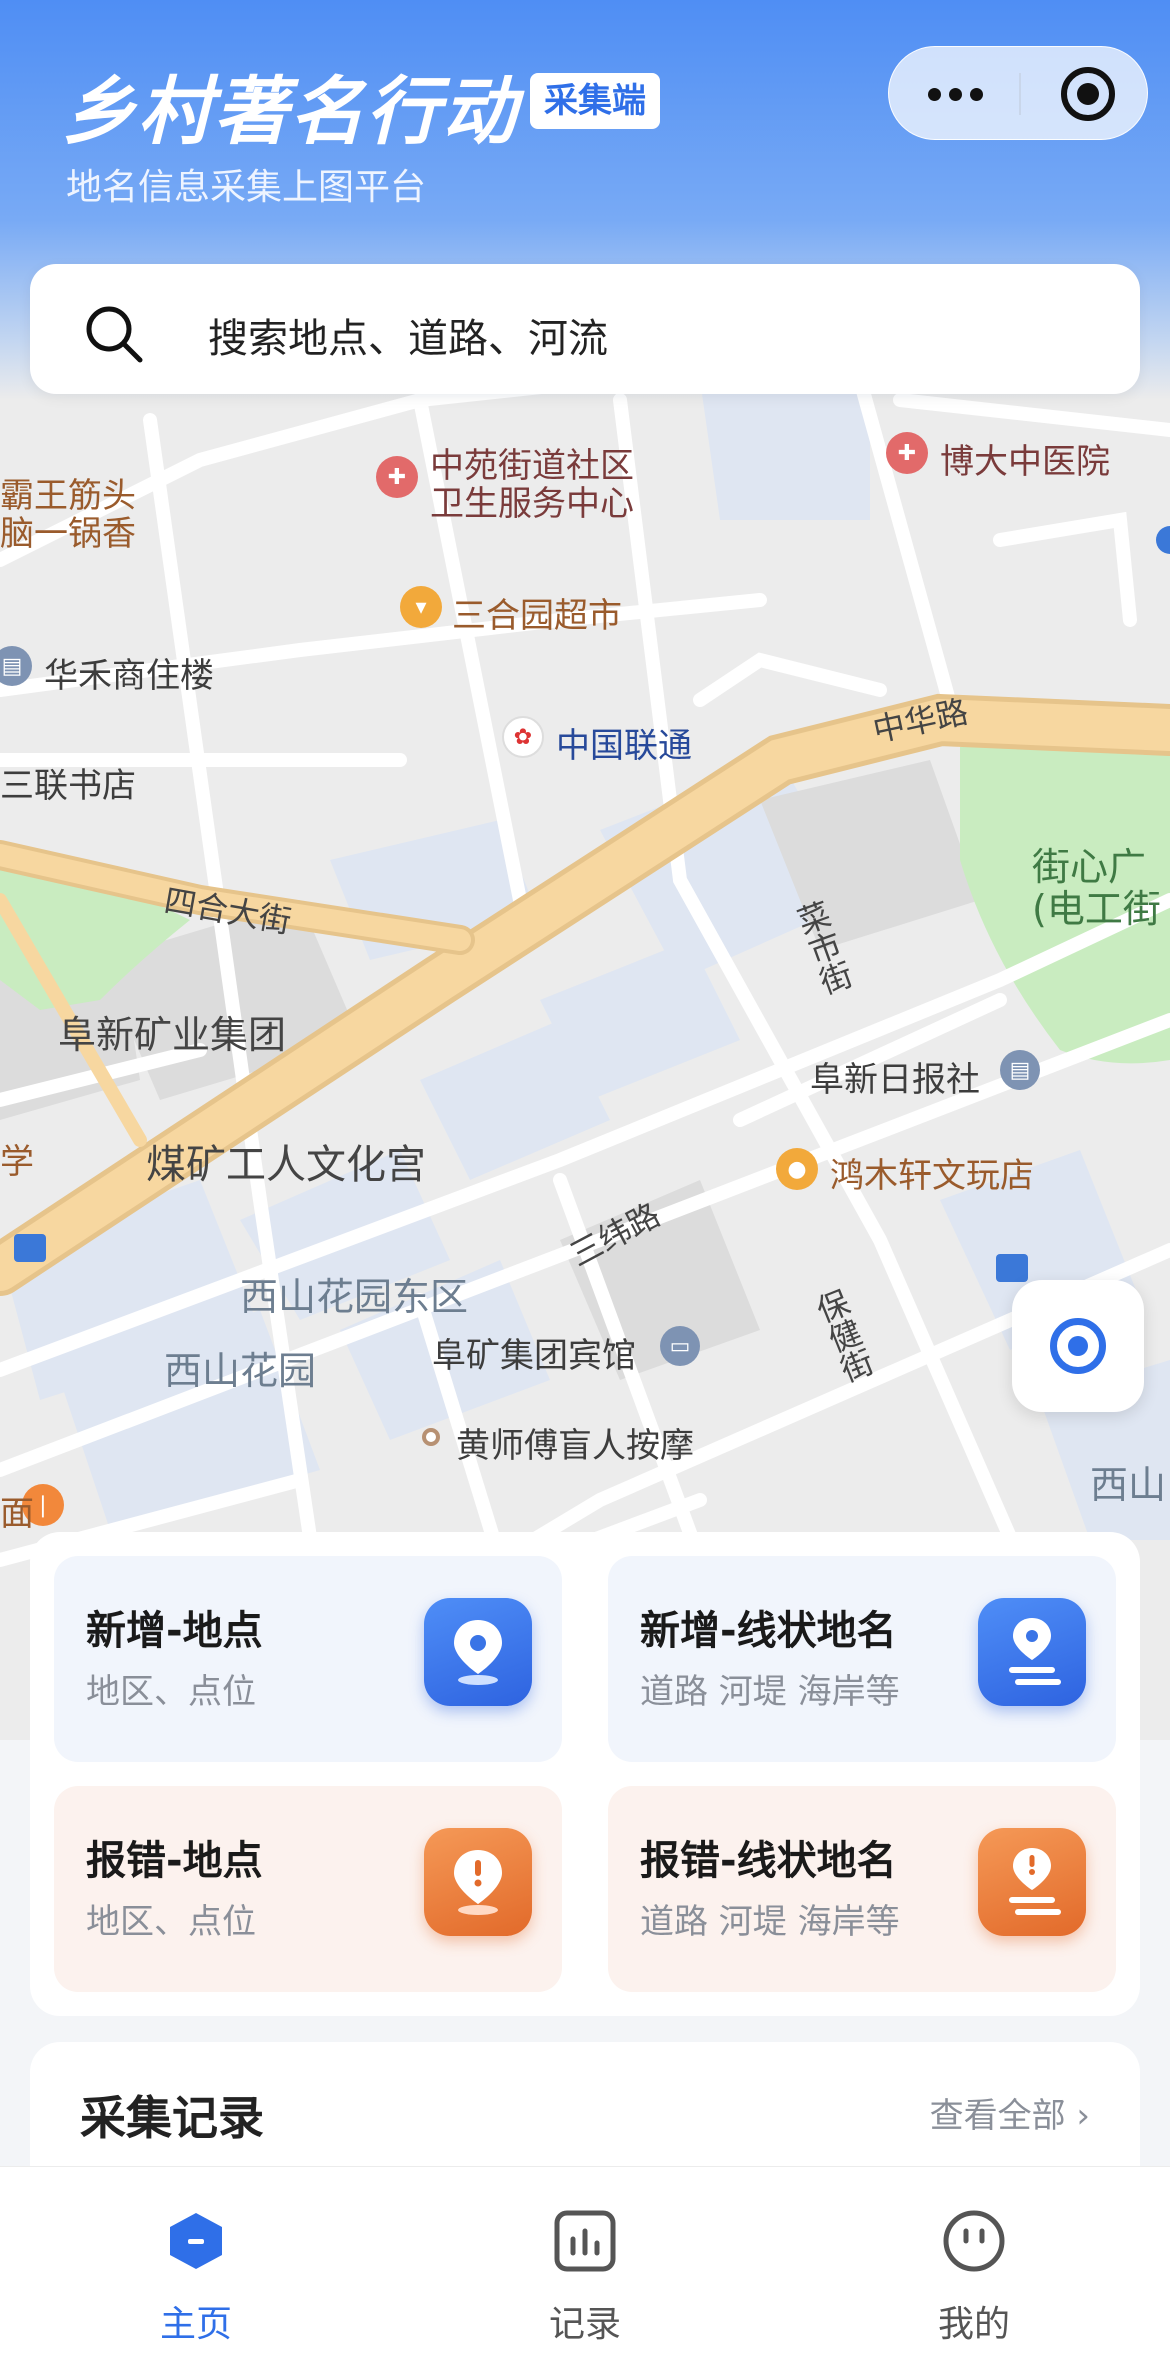 The height and width of the screenshot is (2357, 1170). I want to click on map-label: 黄师傅盲人按摩, so click(575, 1446).